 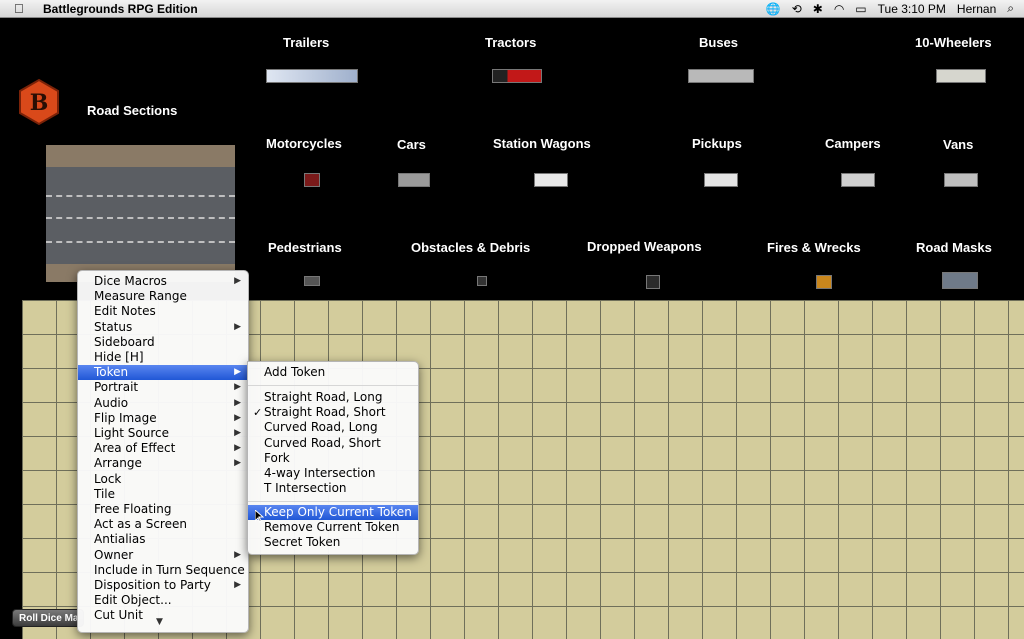 I want to click on menu-item-owner: Owner ▶, so click(x=163, y=555).